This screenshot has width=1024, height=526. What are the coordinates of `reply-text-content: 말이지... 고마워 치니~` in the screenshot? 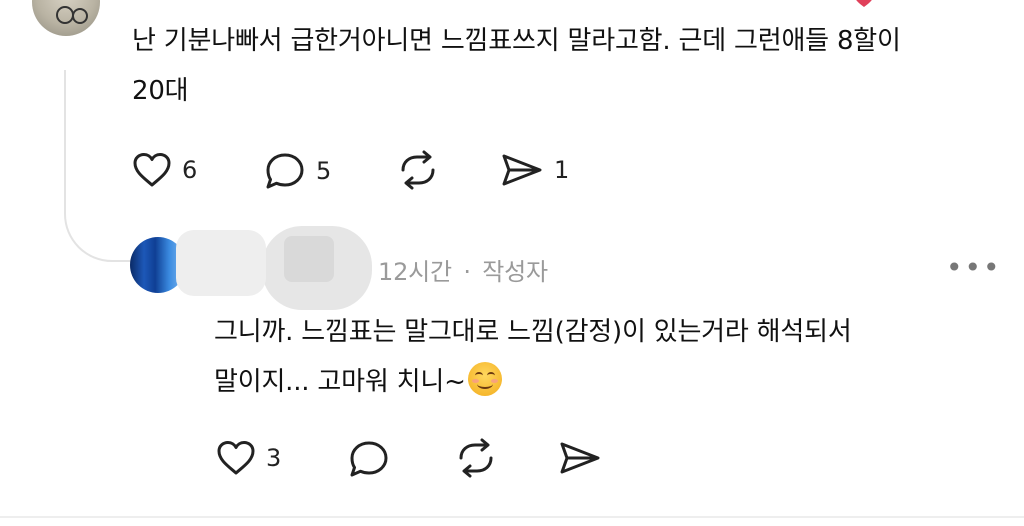 It's located at (340, 382).